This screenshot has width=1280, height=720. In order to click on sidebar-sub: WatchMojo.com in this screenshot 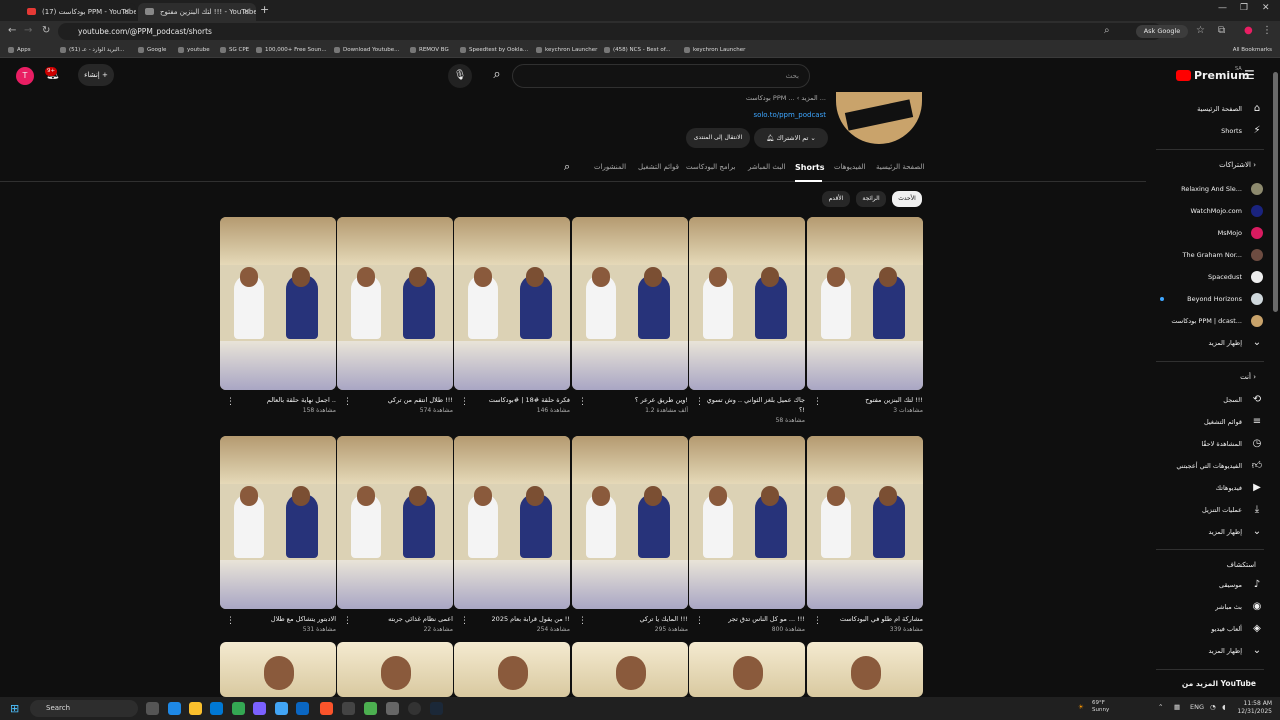, I will do `click(1208, 211)`.